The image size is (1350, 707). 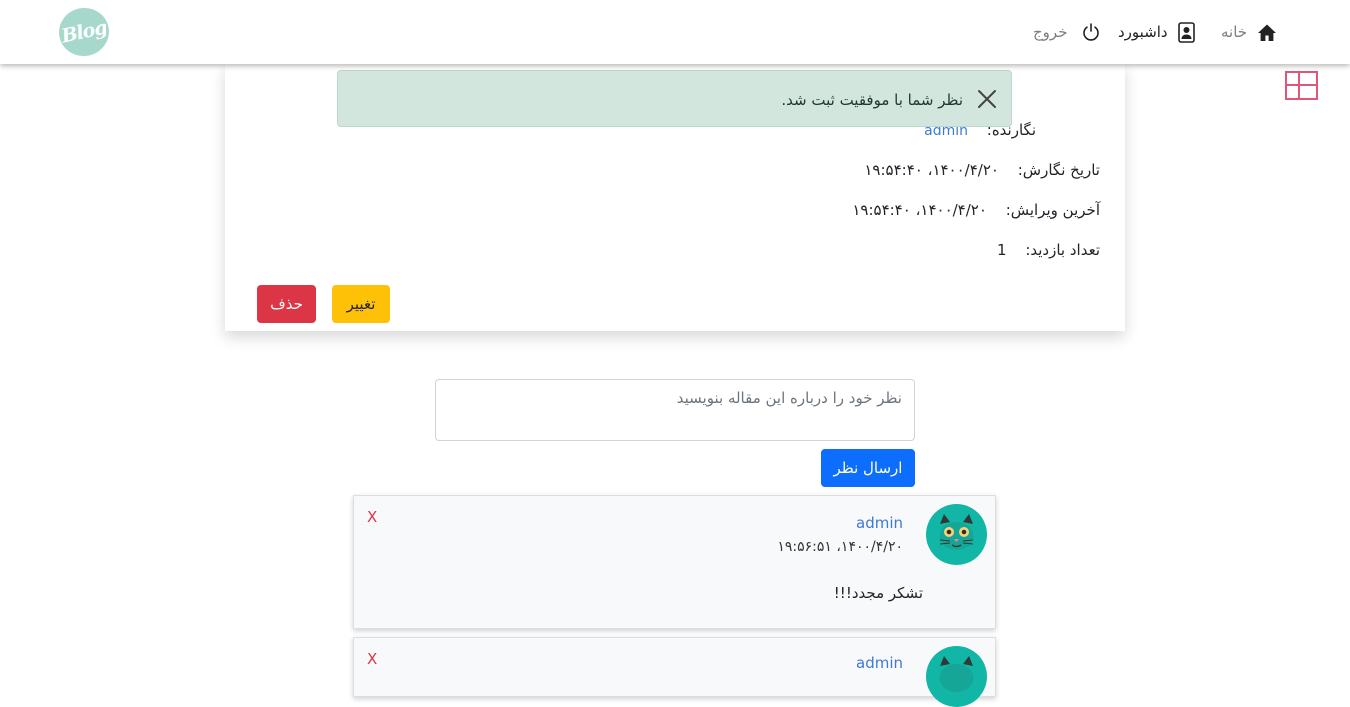 I want to click on comment-text: تشکر مجدد!!!, so click(x=878, y=593).